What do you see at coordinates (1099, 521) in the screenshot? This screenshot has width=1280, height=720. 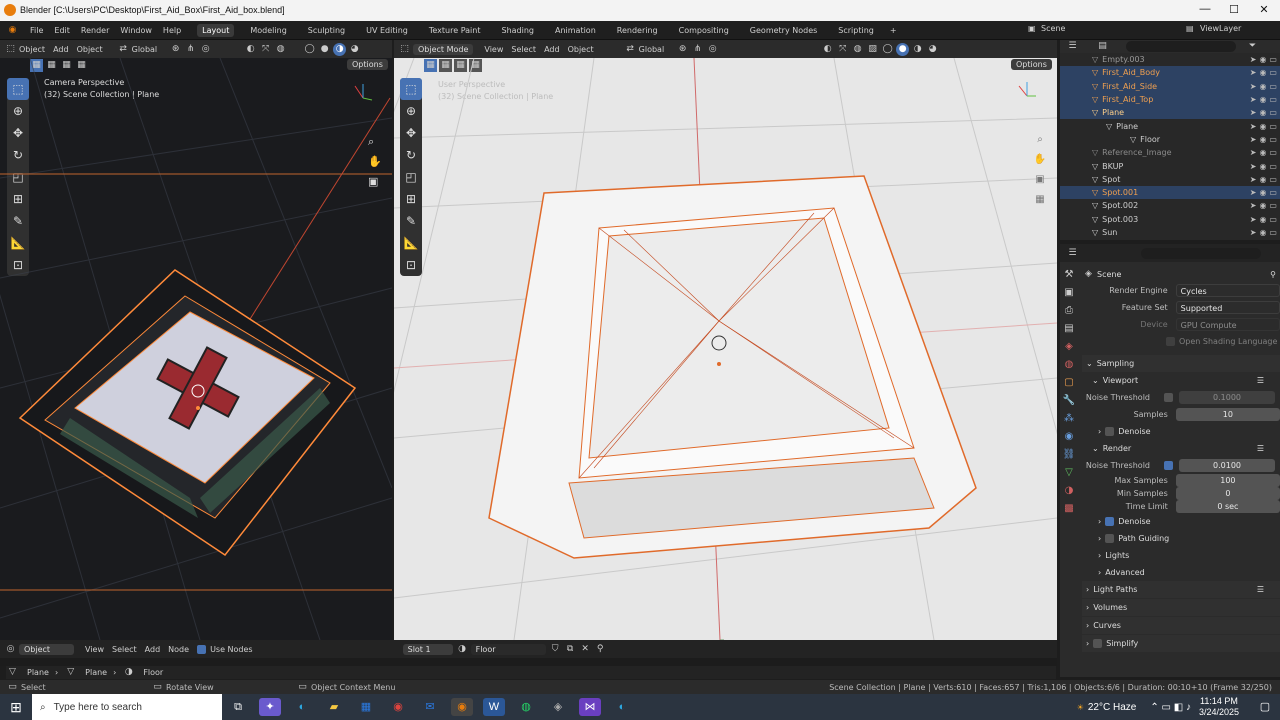 I see `denoise-chevron-icon: ›` at bounding box center [1099, 521].